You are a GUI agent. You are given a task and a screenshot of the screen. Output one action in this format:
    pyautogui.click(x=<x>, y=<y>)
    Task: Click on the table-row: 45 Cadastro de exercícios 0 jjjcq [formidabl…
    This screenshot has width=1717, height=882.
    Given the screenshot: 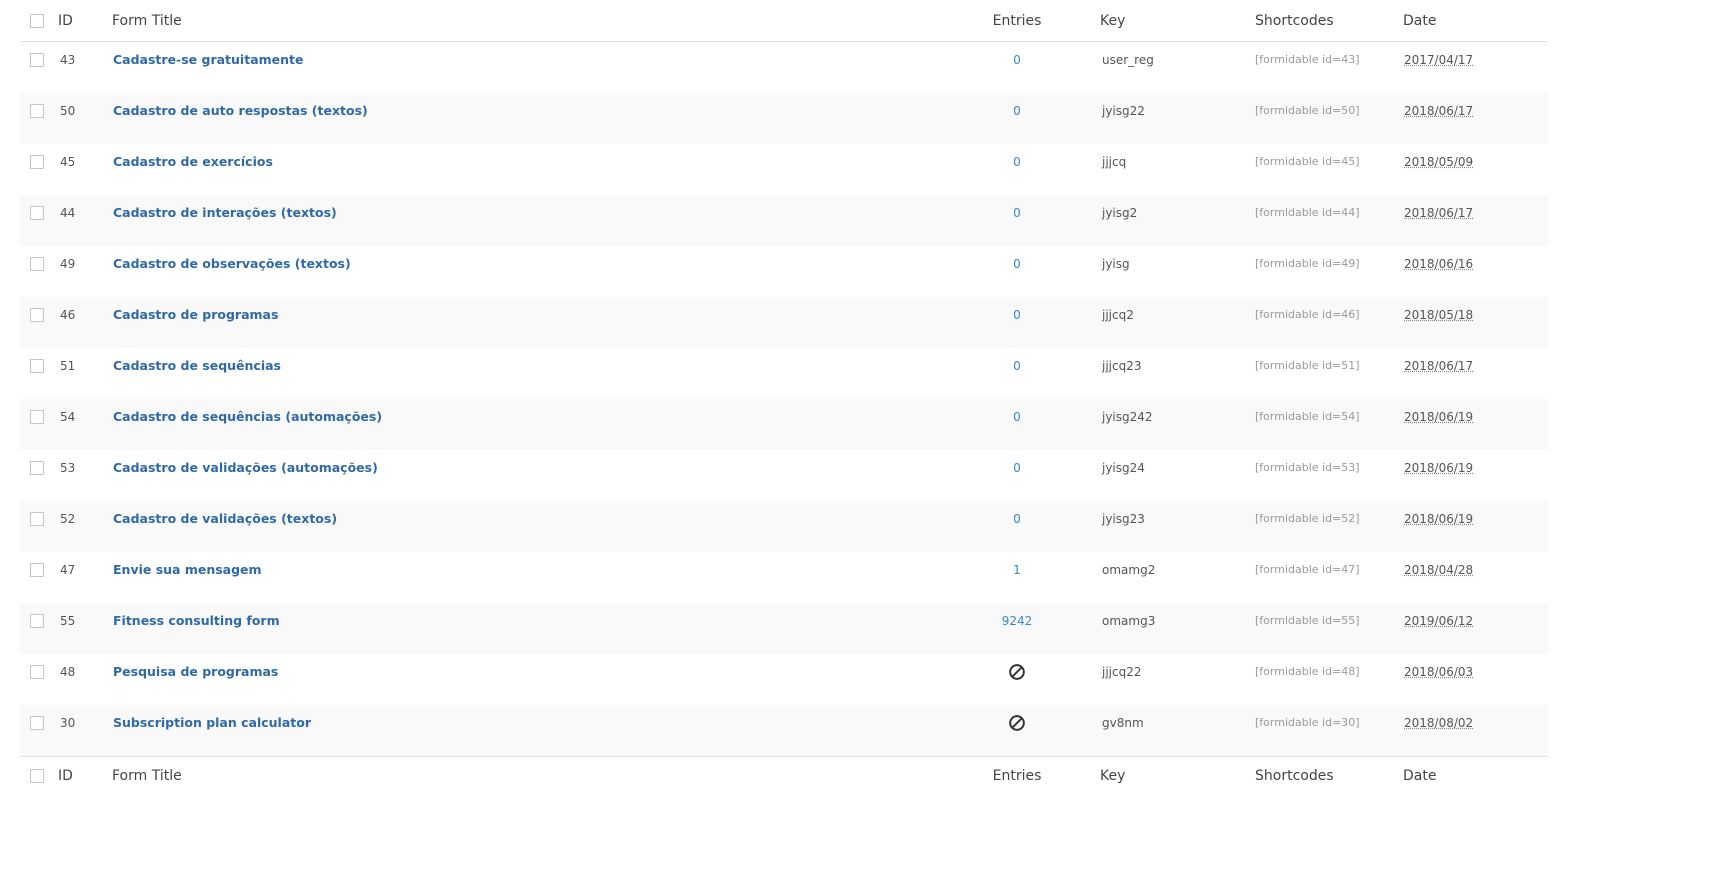 What is the action you would take?
    pyautogui.click(x=784, y=169)
    